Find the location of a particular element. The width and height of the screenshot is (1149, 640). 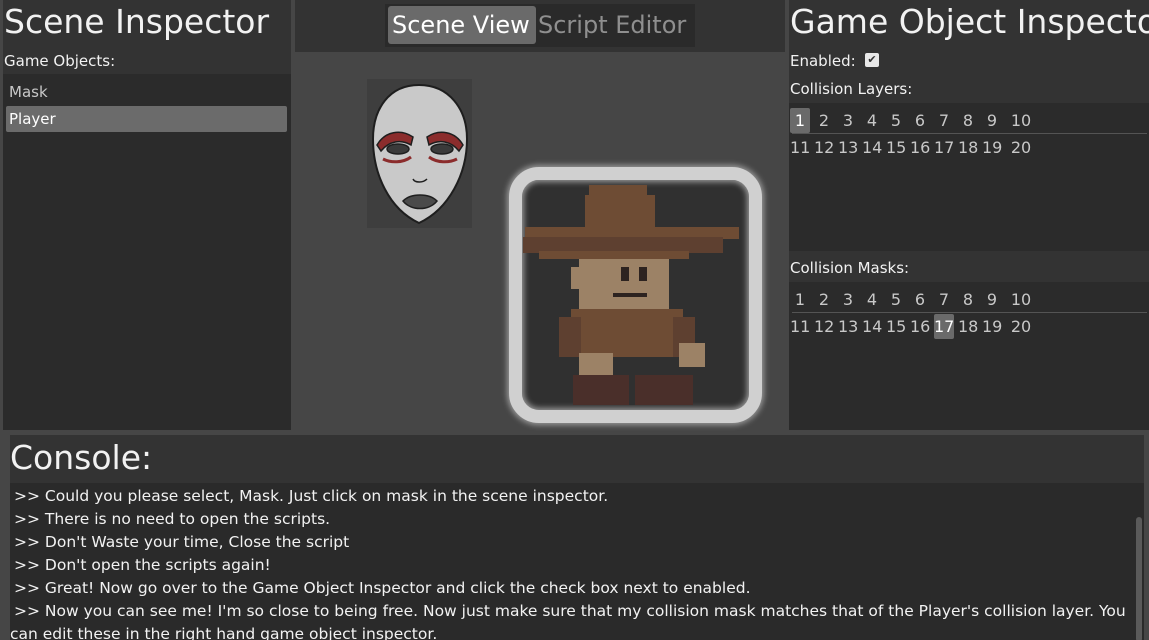

collision-layer-toggle-16: 16 is located at coordinates (920, 147).